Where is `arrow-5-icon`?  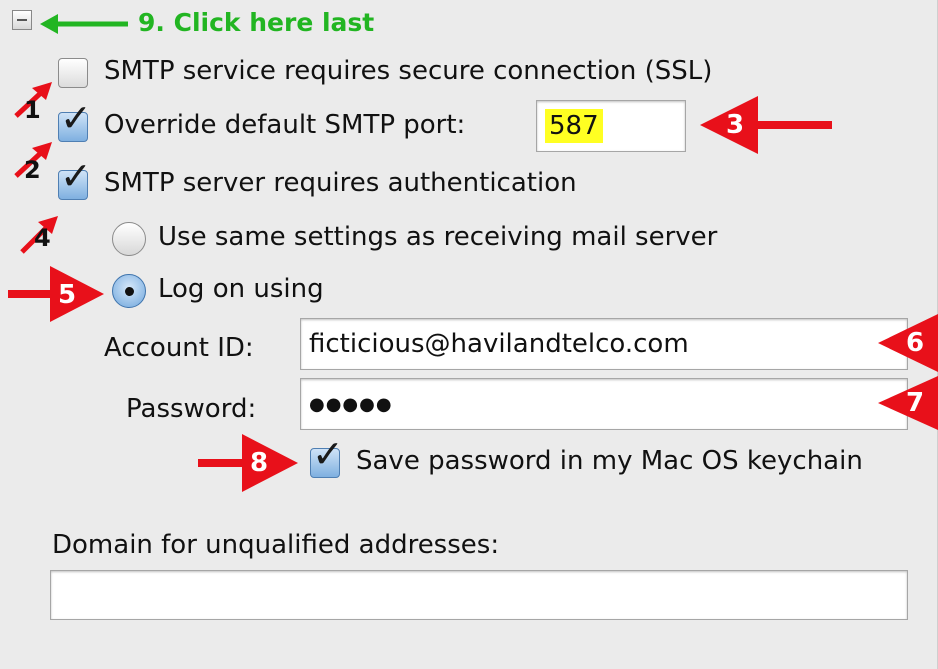 arrow-5-icon is located at coordinates (56, 294).